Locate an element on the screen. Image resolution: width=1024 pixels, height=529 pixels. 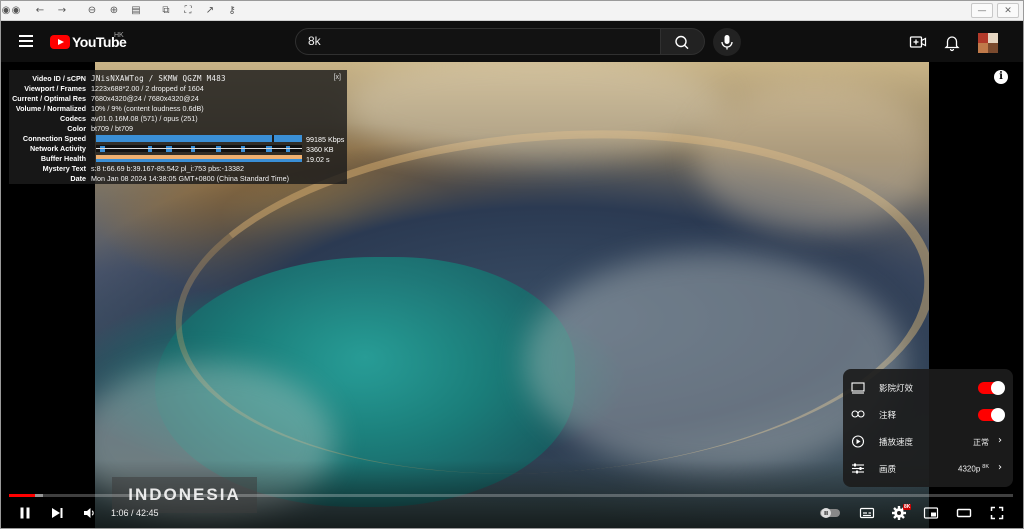
search-button is located at coordinates (683, 41).